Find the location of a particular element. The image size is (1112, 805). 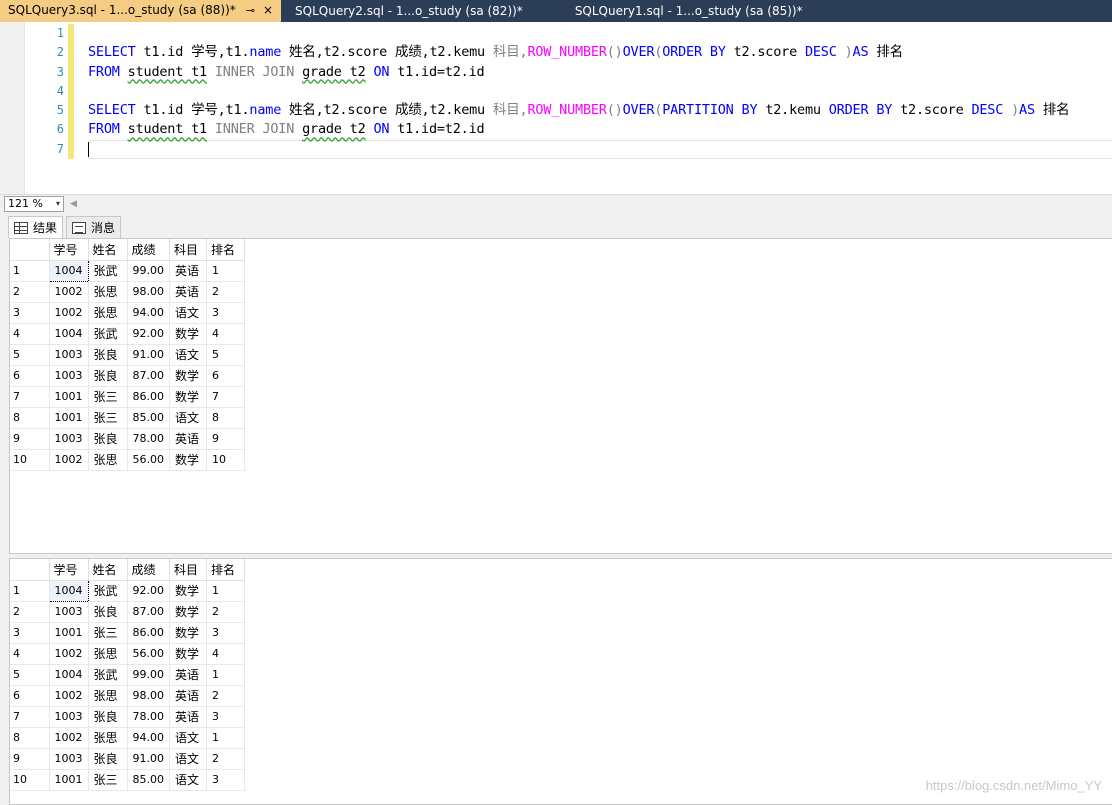

table-row: 1 1004 张武 99.00 英语 1 is located at coordinates (127, 270).